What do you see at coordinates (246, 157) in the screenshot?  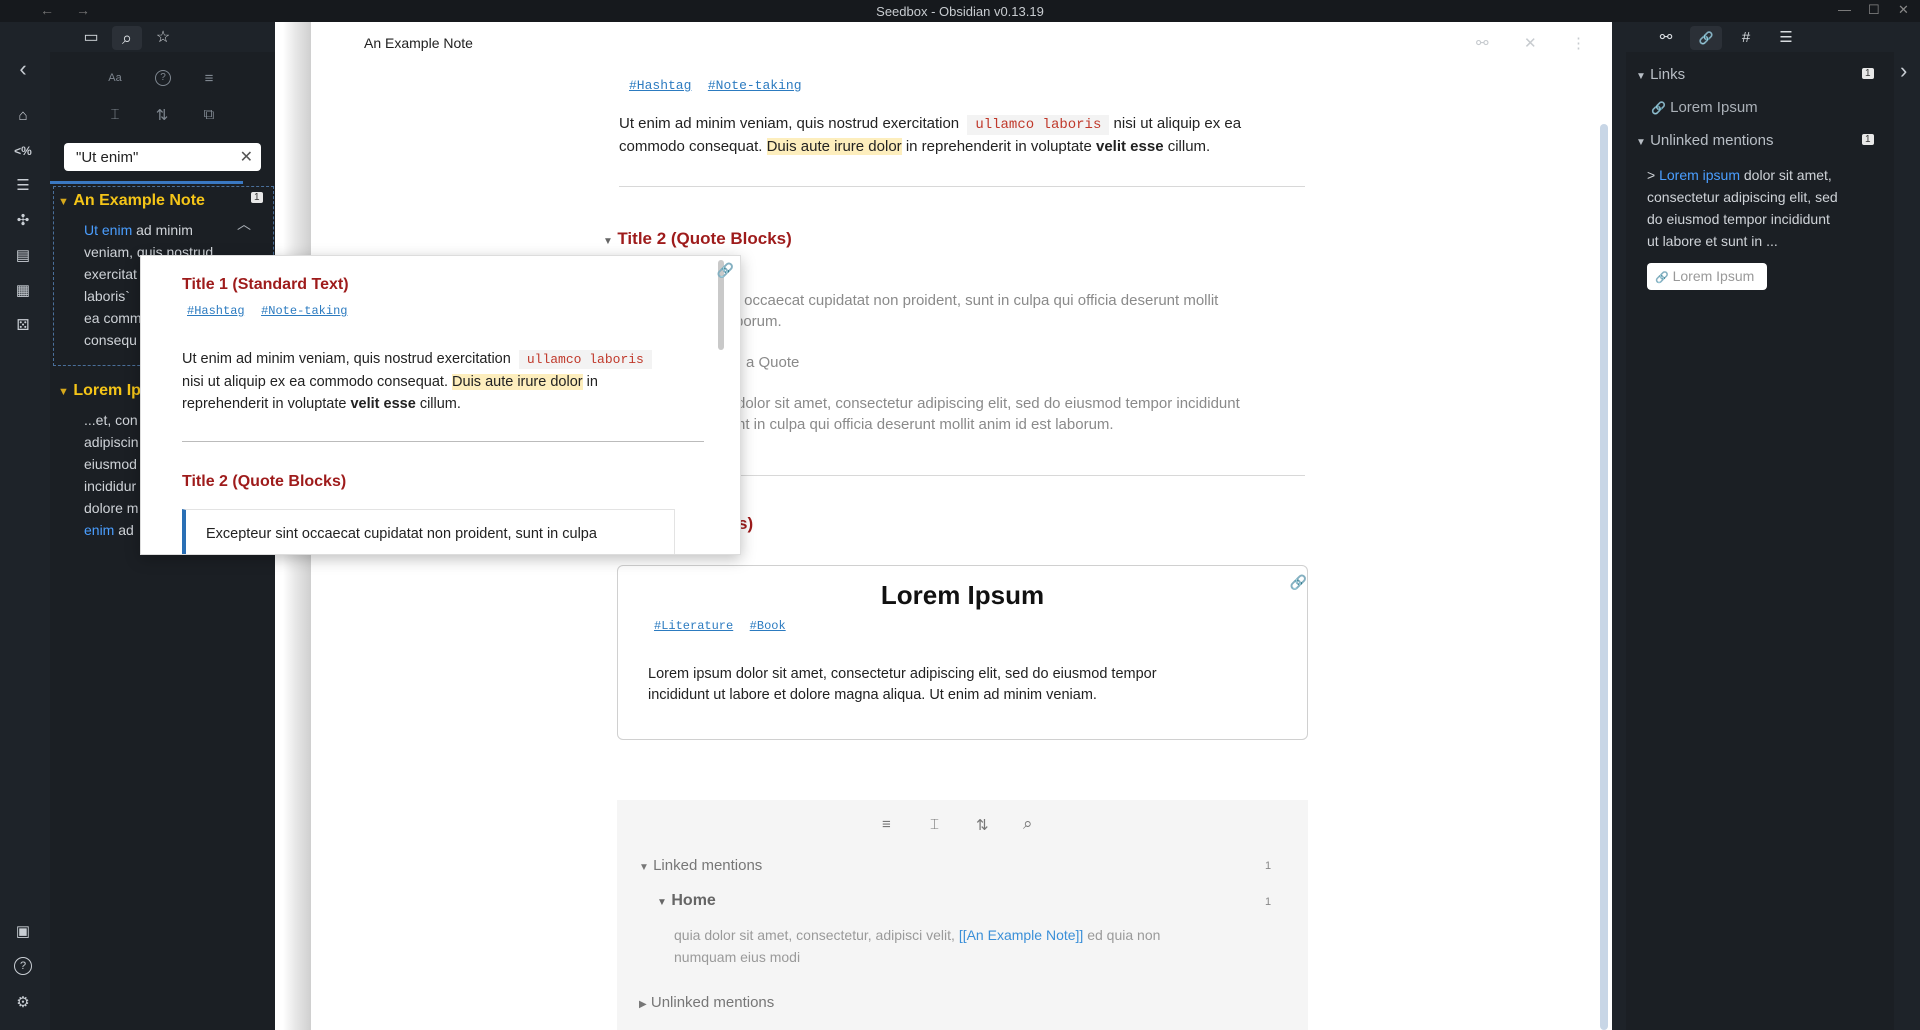 I see `clear-search-icon: ✕` at bounding box center [246, 157].